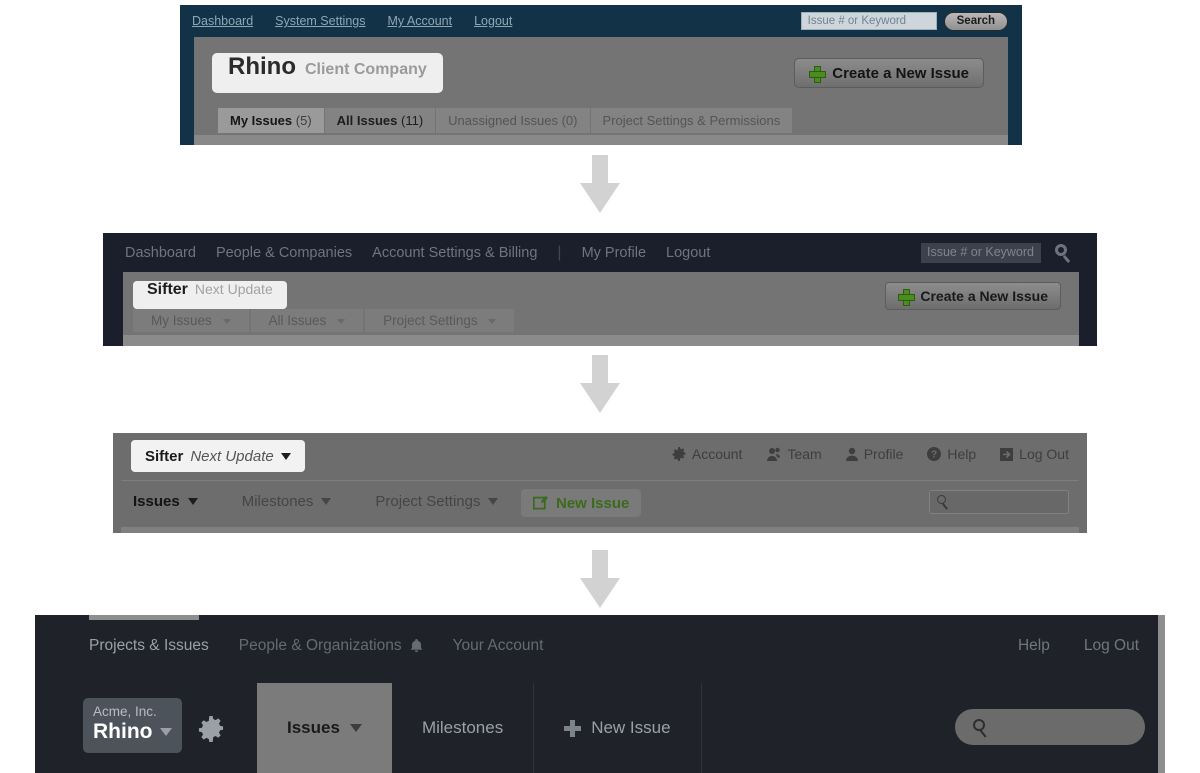  What do you see at coordinates (999, 502) in the screenshot?
I see `p3-search-input` at bounding box center [999, 502].